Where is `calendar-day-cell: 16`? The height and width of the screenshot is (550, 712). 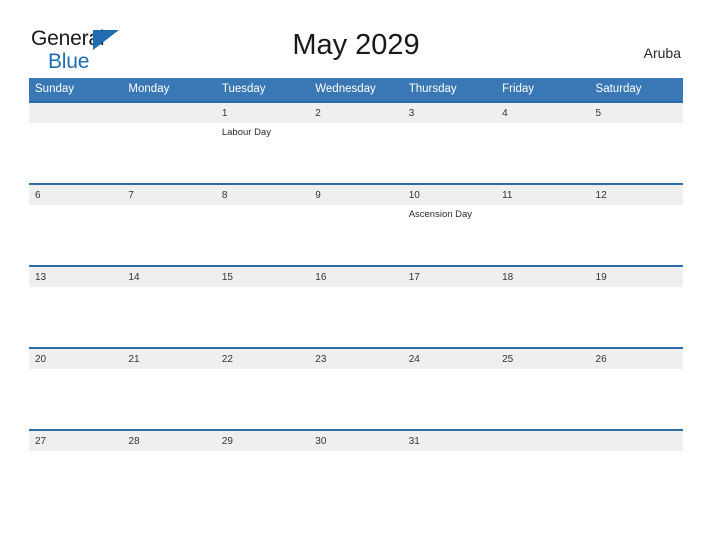
calendar-day-cell: 16 is located at coordinates (356, 306).